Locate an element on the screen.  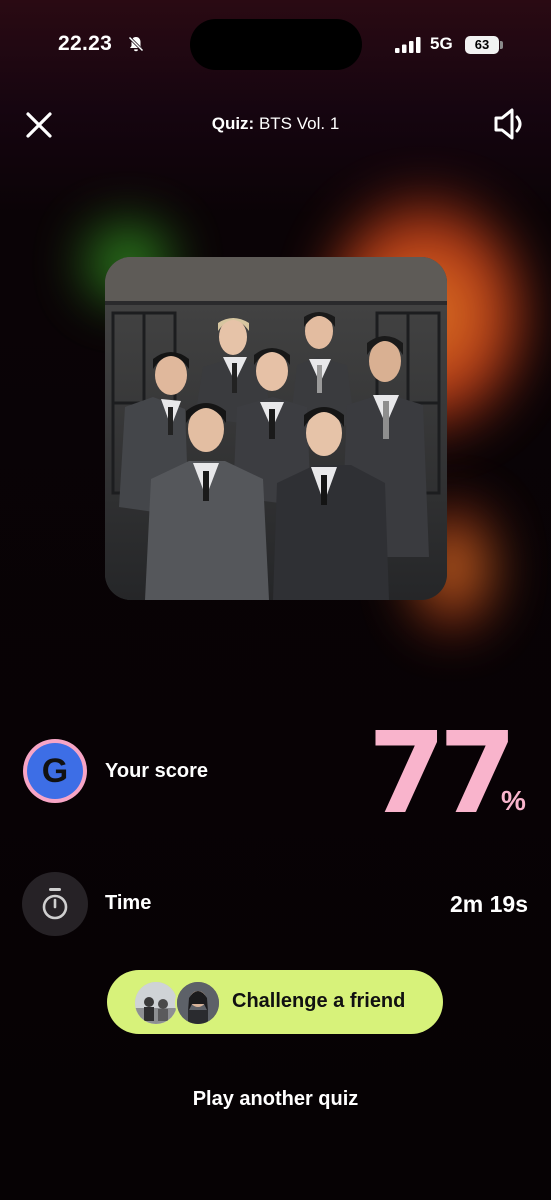
battery-level: 63 is located at coordinates (482, 44).